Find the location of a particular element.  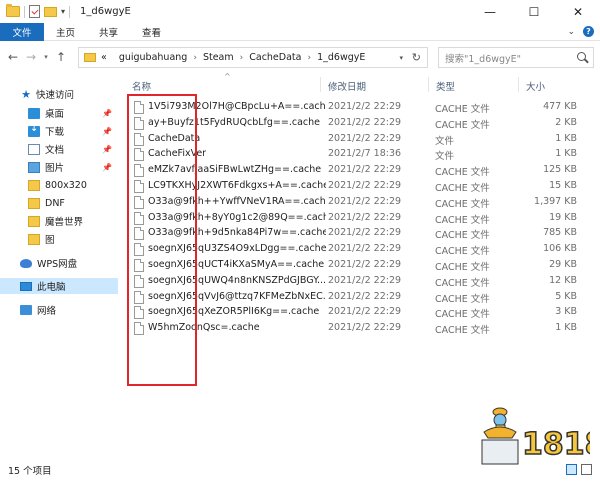

column-header-size: 大小 is located at coordinates (535, 86).